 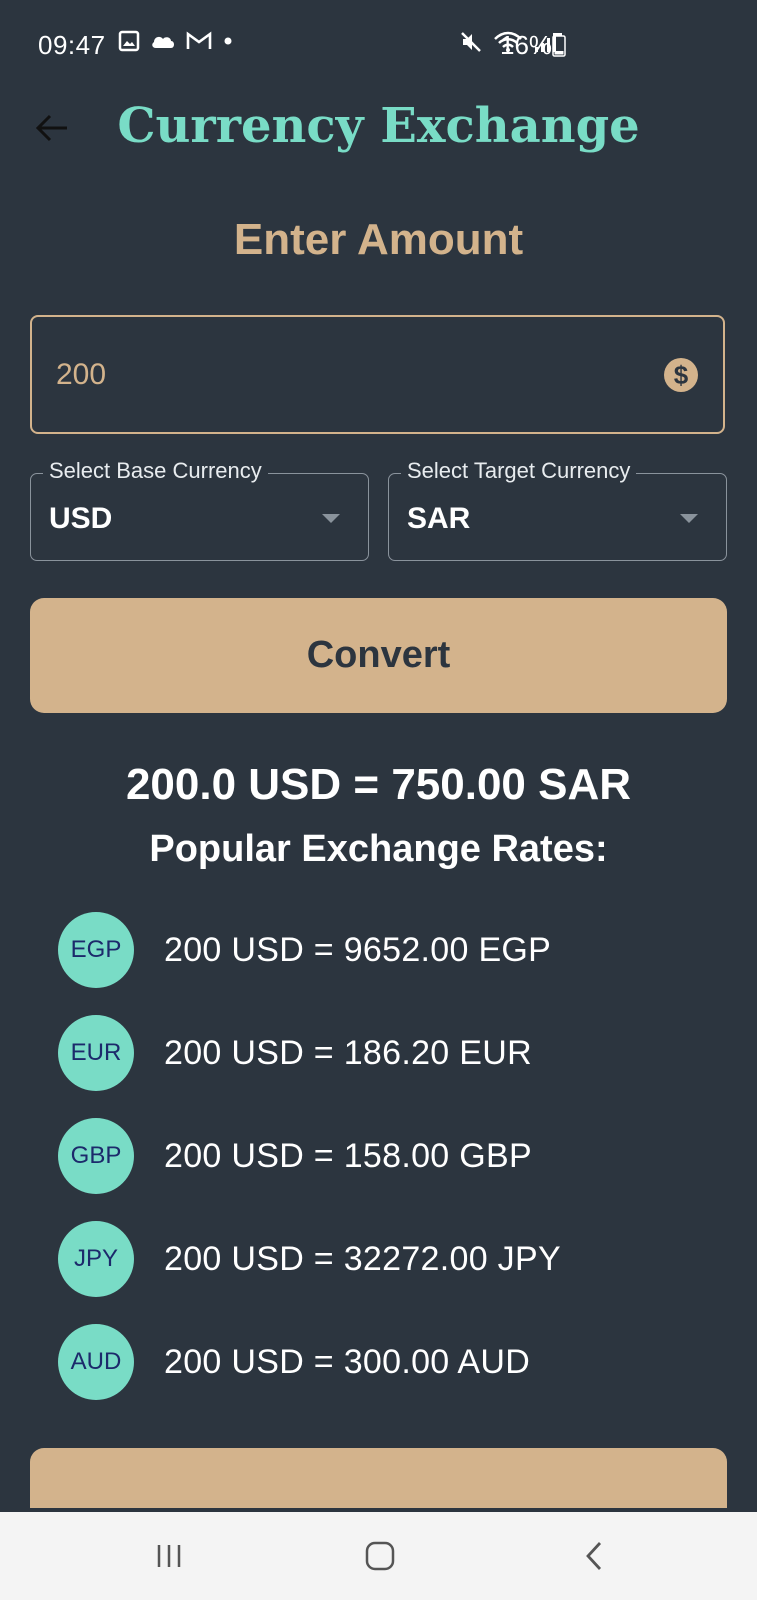 What do you see at coordinates (471, 42) in the screenshot?
I see `mute-icon` at bounding box center [471, 42].